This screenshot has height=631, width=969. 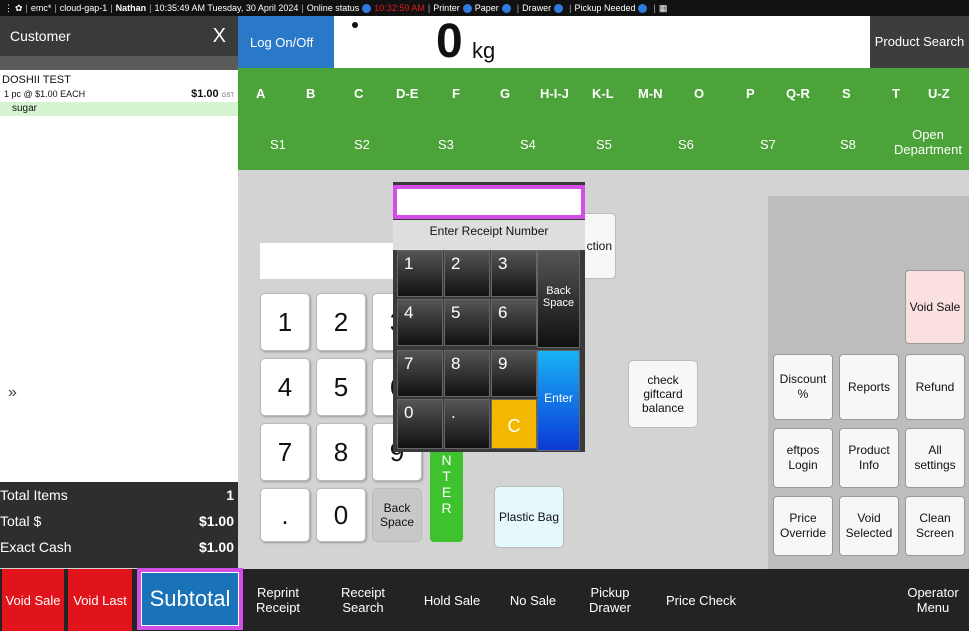 What do you see at coordinates (119, 495) in the screenshot?
I see `total-items-row: Total Items 1` at bounding box center [119, 495].